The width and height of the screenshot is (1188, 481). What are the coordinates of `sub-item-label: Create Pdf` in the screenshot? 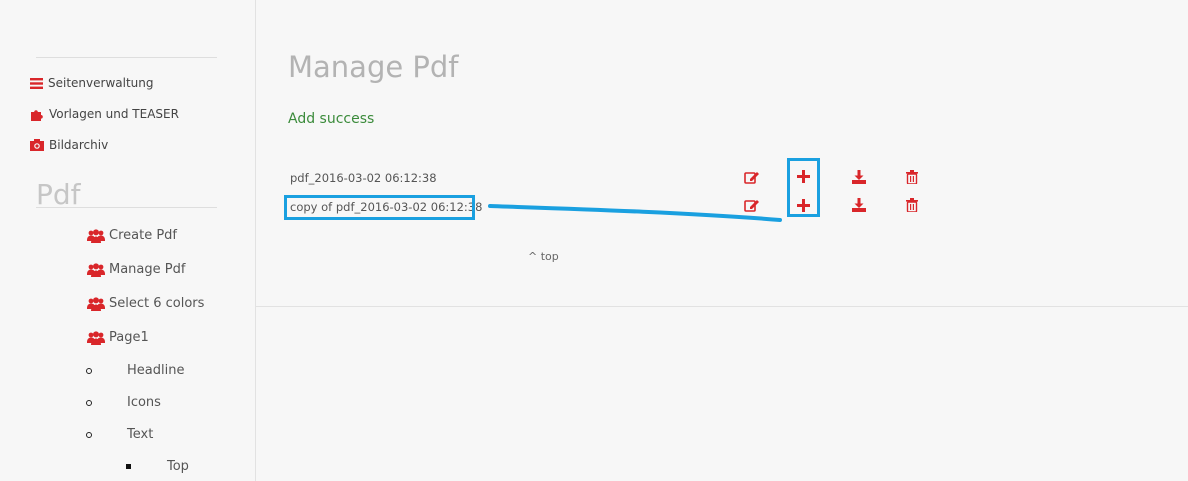 It's located at (143, 235).